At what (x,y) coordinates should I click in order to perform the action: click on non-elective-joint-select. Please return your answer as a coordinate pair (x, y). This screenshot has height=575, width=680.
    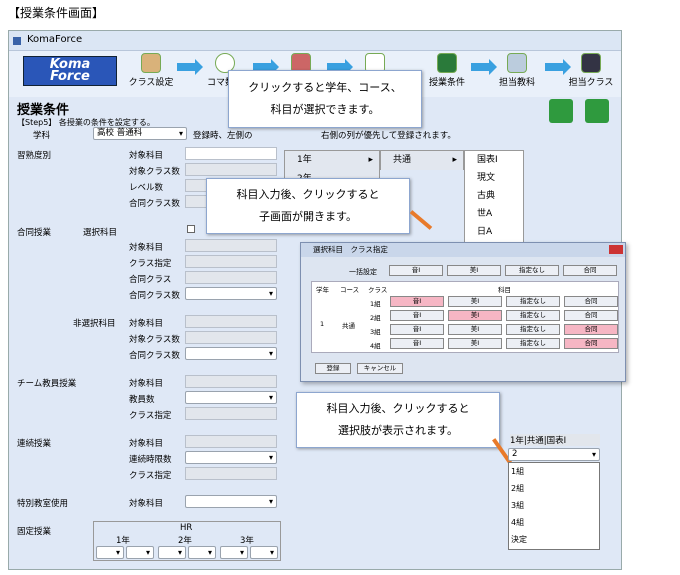
    Looking at the image, I should click on (231, 353).